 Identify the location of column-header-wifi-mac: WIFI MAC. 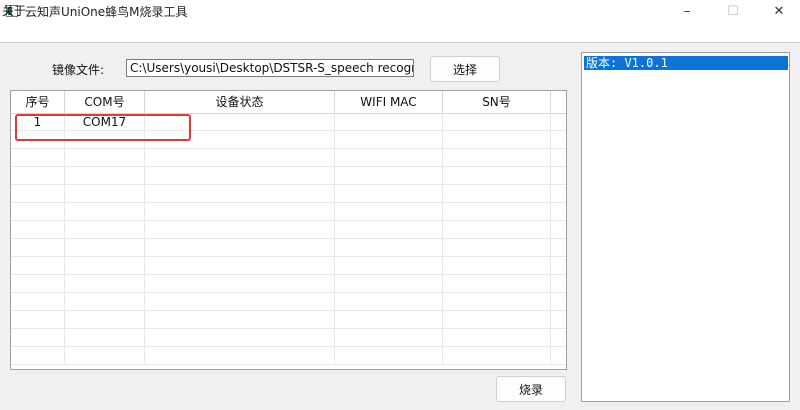
(389, 102).